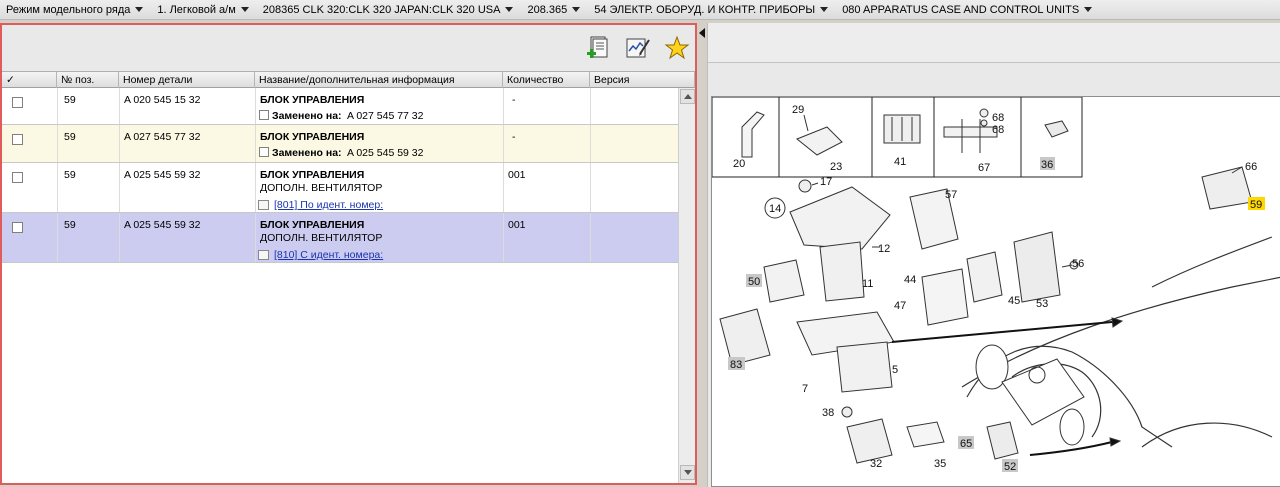 The width and height of the screenshot is (1280, 487). I want to click on breadcrumb-vehicle-type: 1. Легковой а/м, so click(203, 9).